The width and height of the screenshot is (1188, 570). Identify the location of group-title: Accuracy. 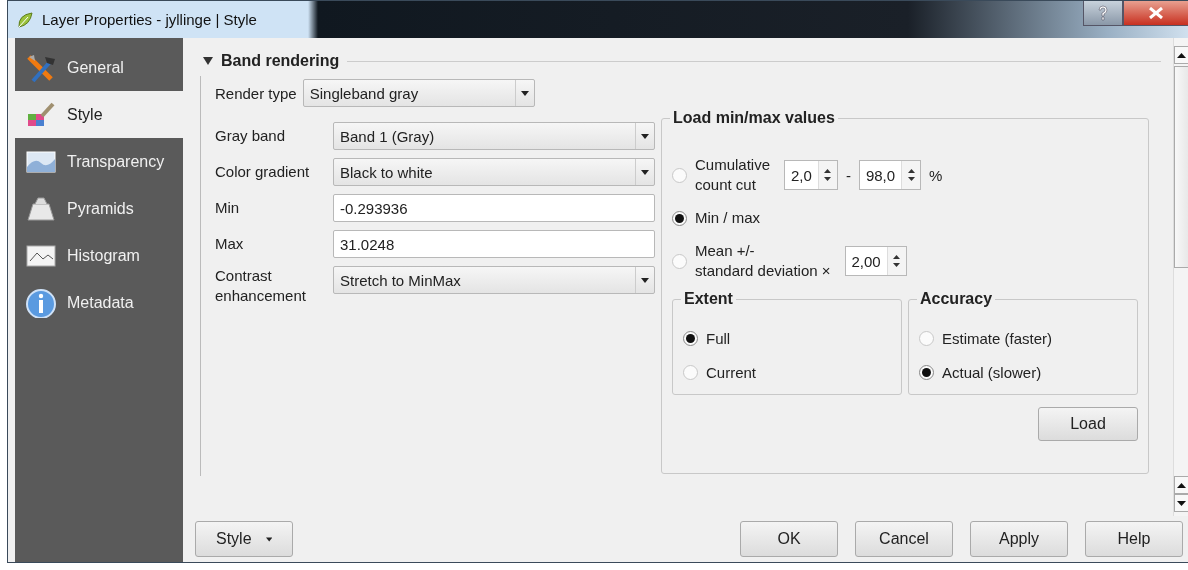
(956, 299).